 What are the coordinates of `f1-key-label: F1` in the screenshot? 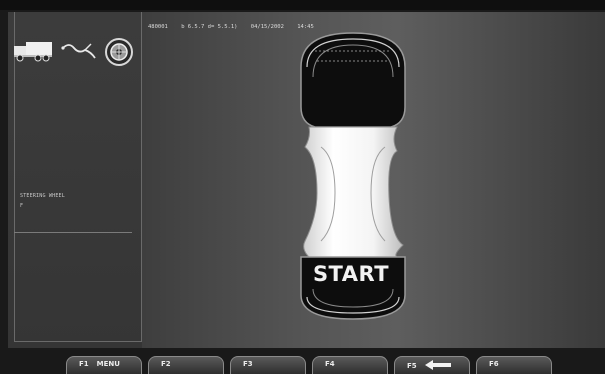 It's located at (84, 364).